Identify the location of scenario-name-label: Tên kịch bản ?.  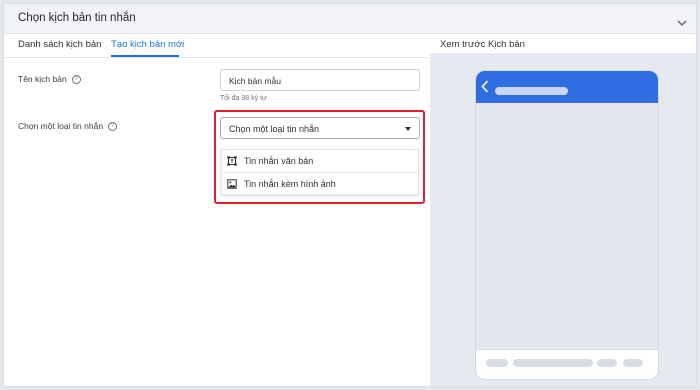
(49, 79).